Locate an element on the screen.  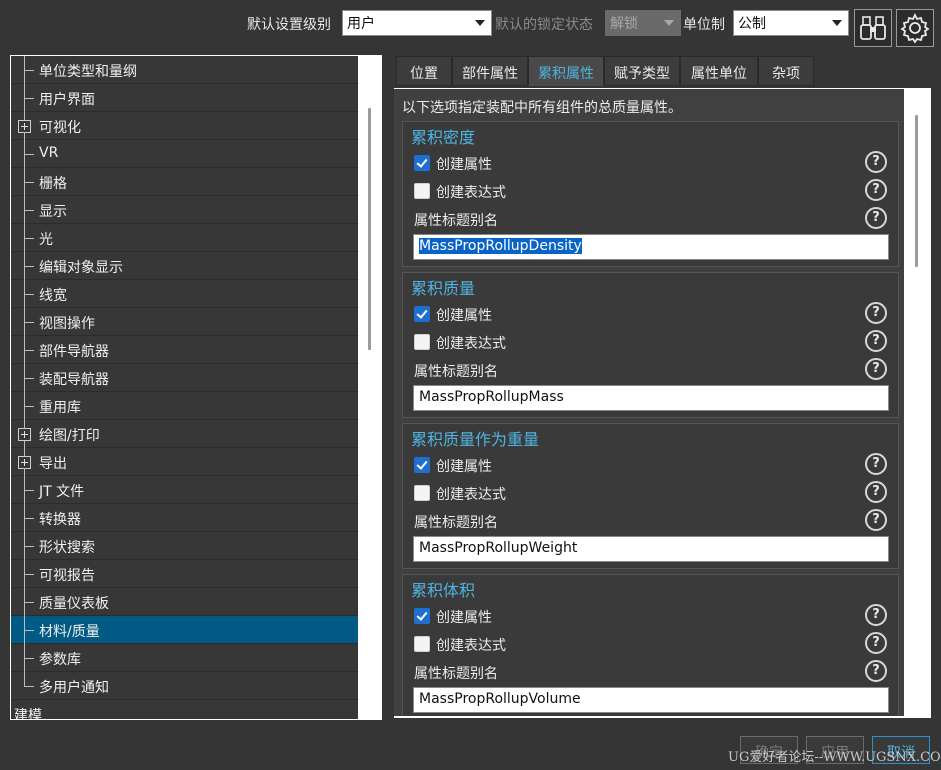
tree-item: 视图操作 is located at coordinates (184, 322).